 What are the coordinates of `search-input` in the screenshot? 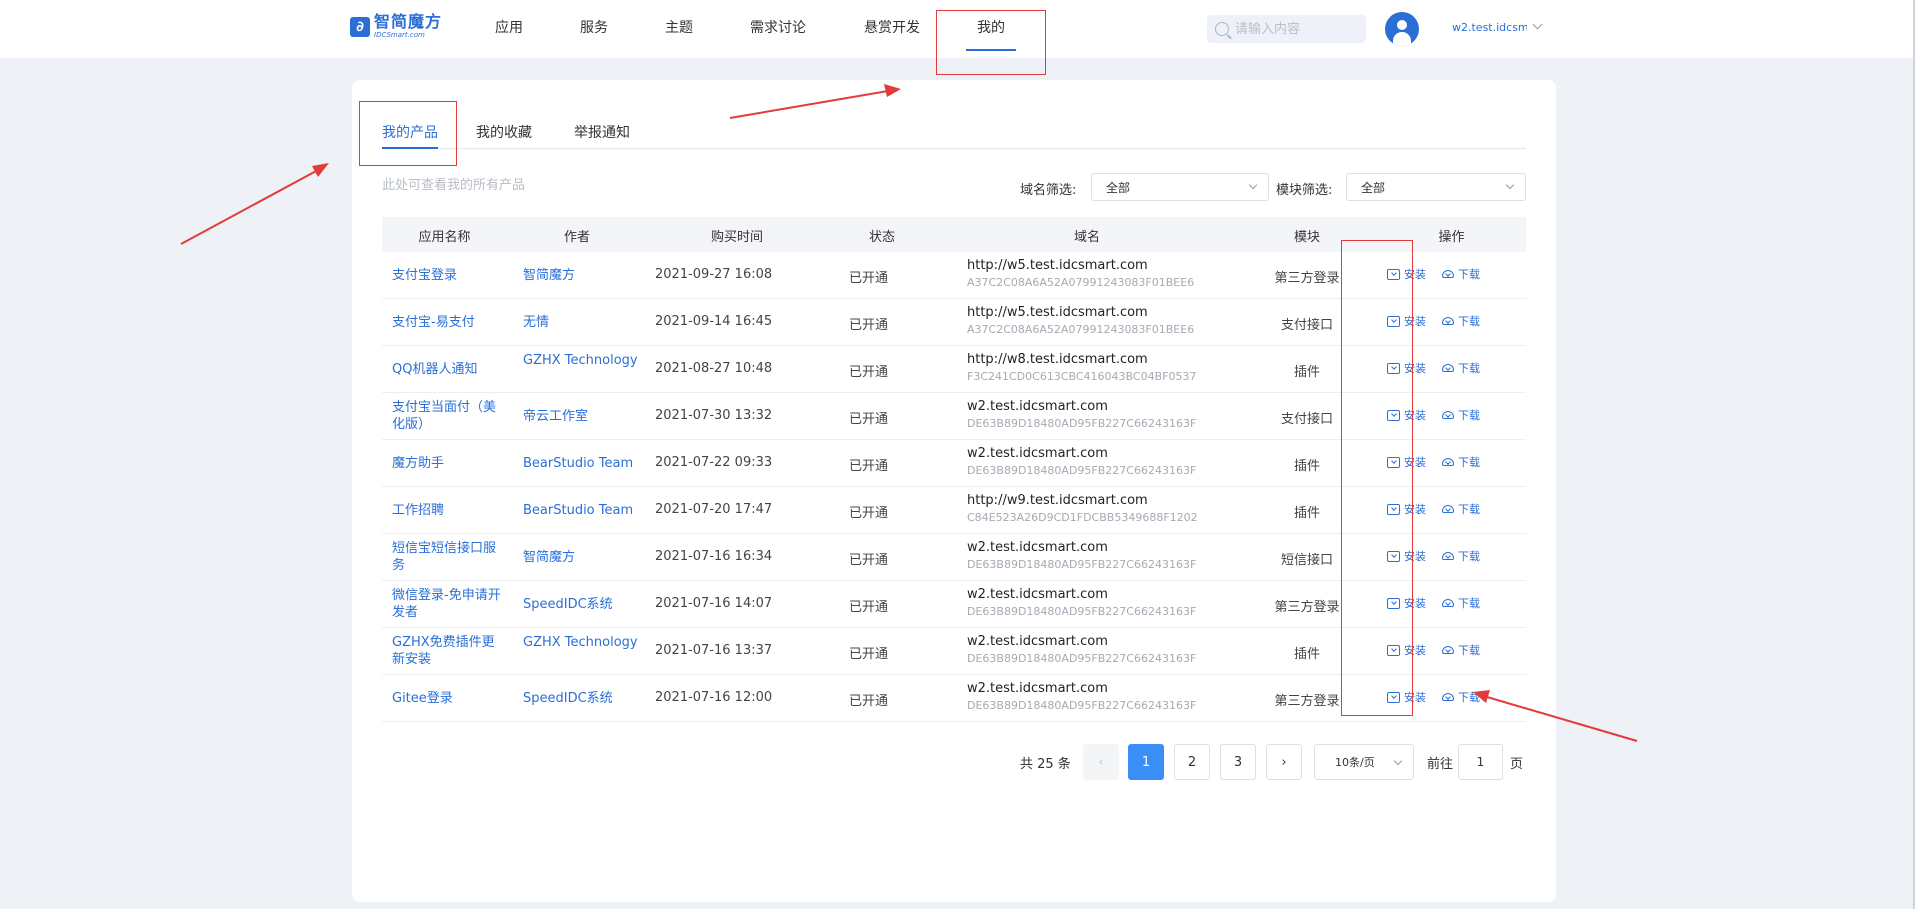 It's located at (1295, 29).